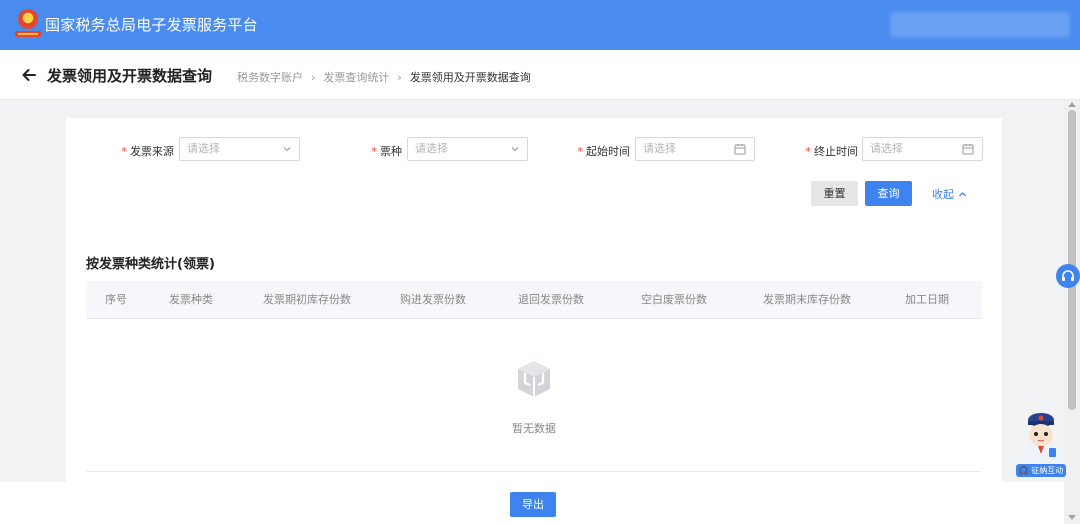 Image resolution: width=1080 pixels, height=524 pixels. I want to click on breadcrumb-item-stats: 发票查询统计, so click(356, 77).